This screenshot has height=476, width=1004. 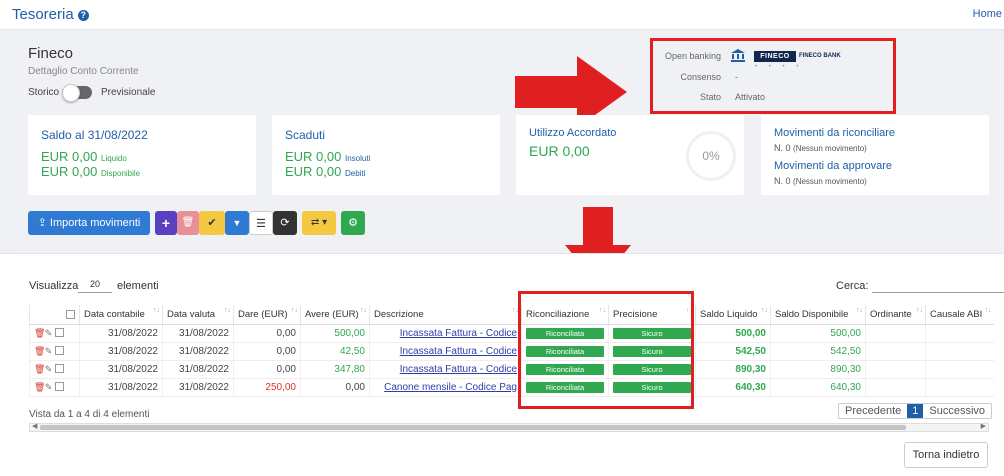 I want to click on column-header: Saldo Liquido ↑↓, so click(x=733, y=315).